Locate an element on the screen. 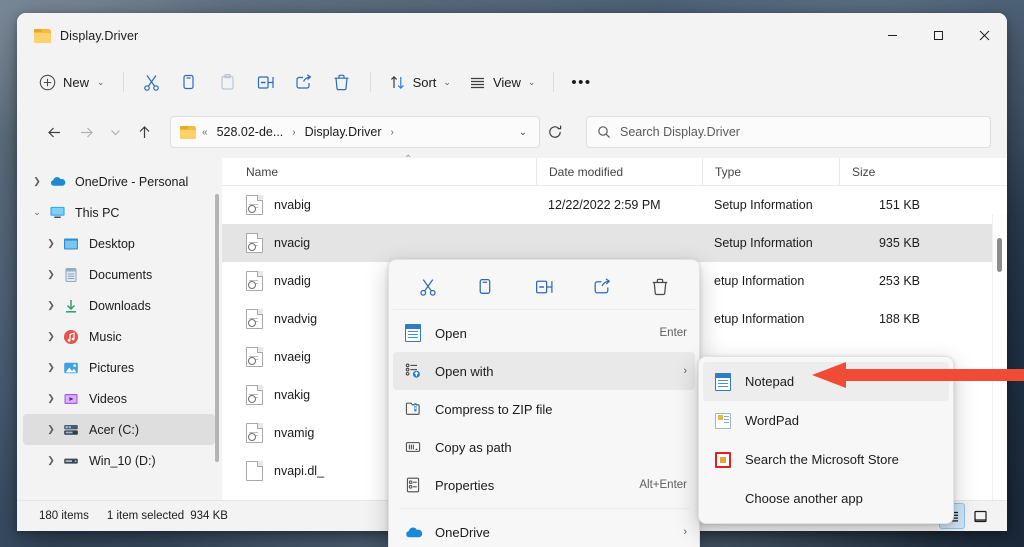 This screenshot has height=547, width=1024. sidebar-item-pictures: ❯ Pictures is located at coordinates (119, 367).